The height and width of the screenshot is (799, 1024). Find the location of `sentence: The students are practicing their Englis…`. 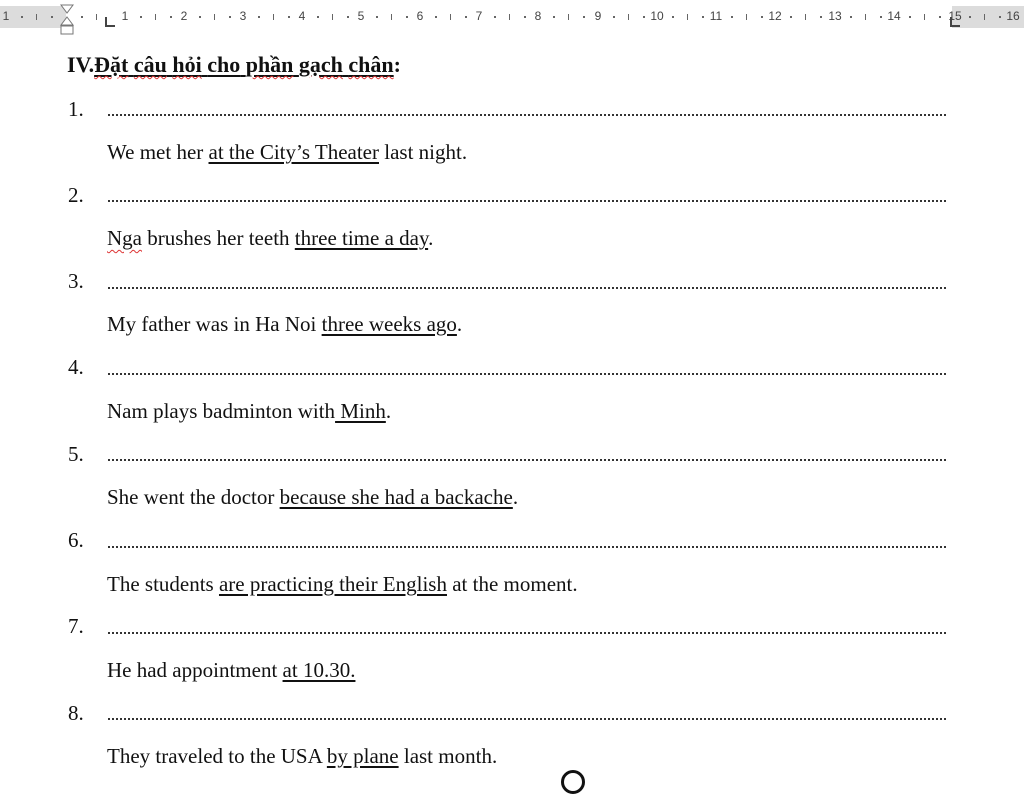

sentence: The students are practicing their Englis… is located at coordinates (342, 584).